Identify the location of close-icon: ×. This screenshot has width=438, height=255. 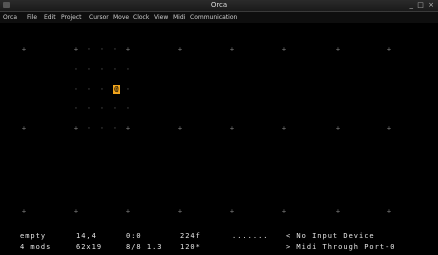
(431, 5).